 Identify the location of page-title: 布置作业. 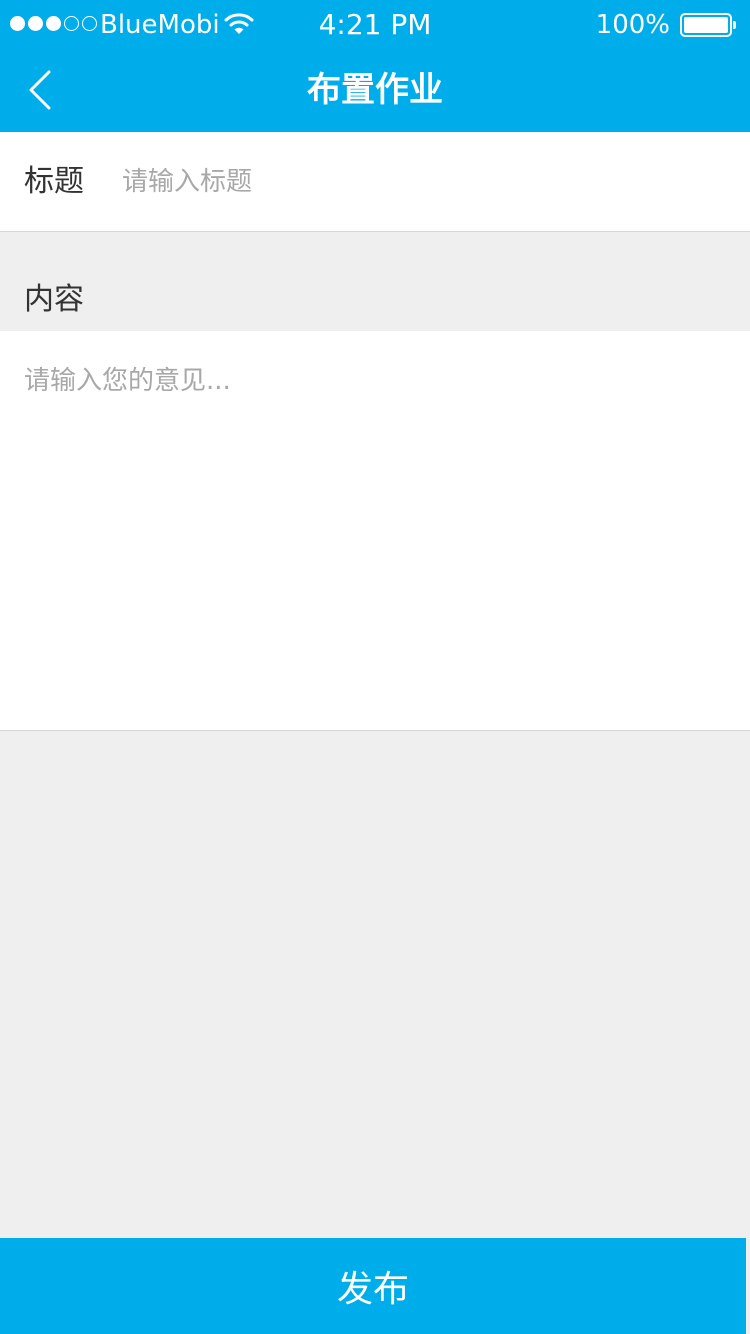
(375, 90).